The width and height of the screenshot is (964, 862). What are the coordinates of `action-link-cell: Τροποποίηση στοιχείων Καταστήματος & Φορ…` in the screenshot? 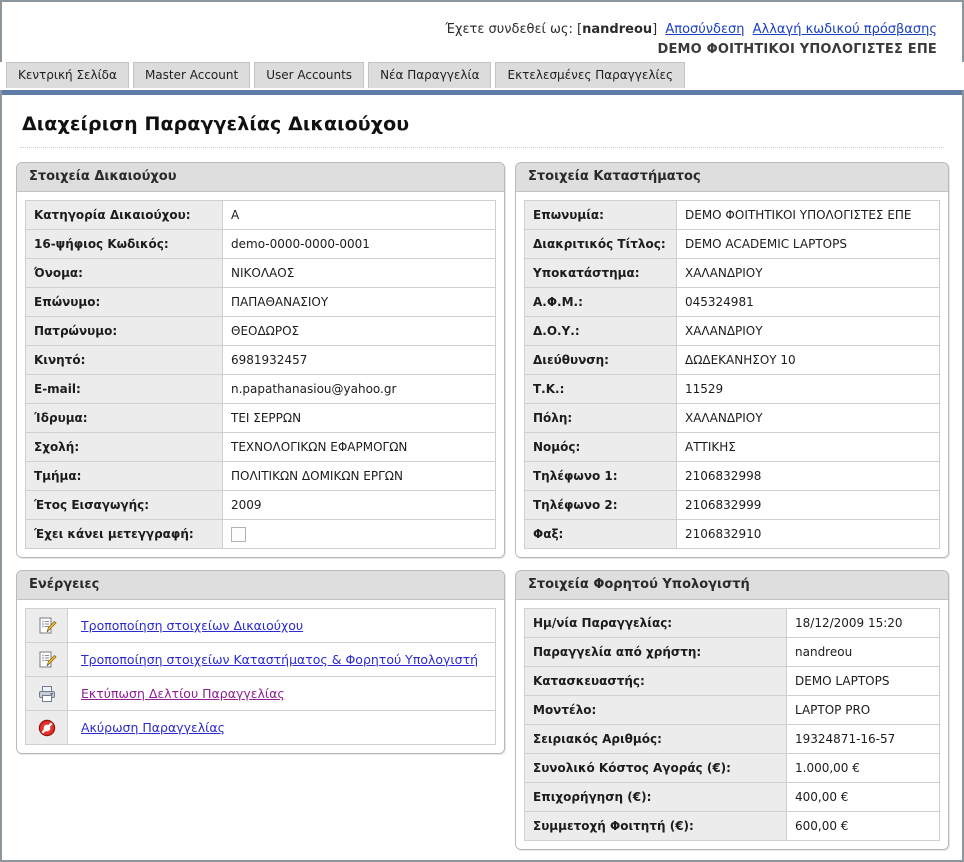 It's located at (281, 659).